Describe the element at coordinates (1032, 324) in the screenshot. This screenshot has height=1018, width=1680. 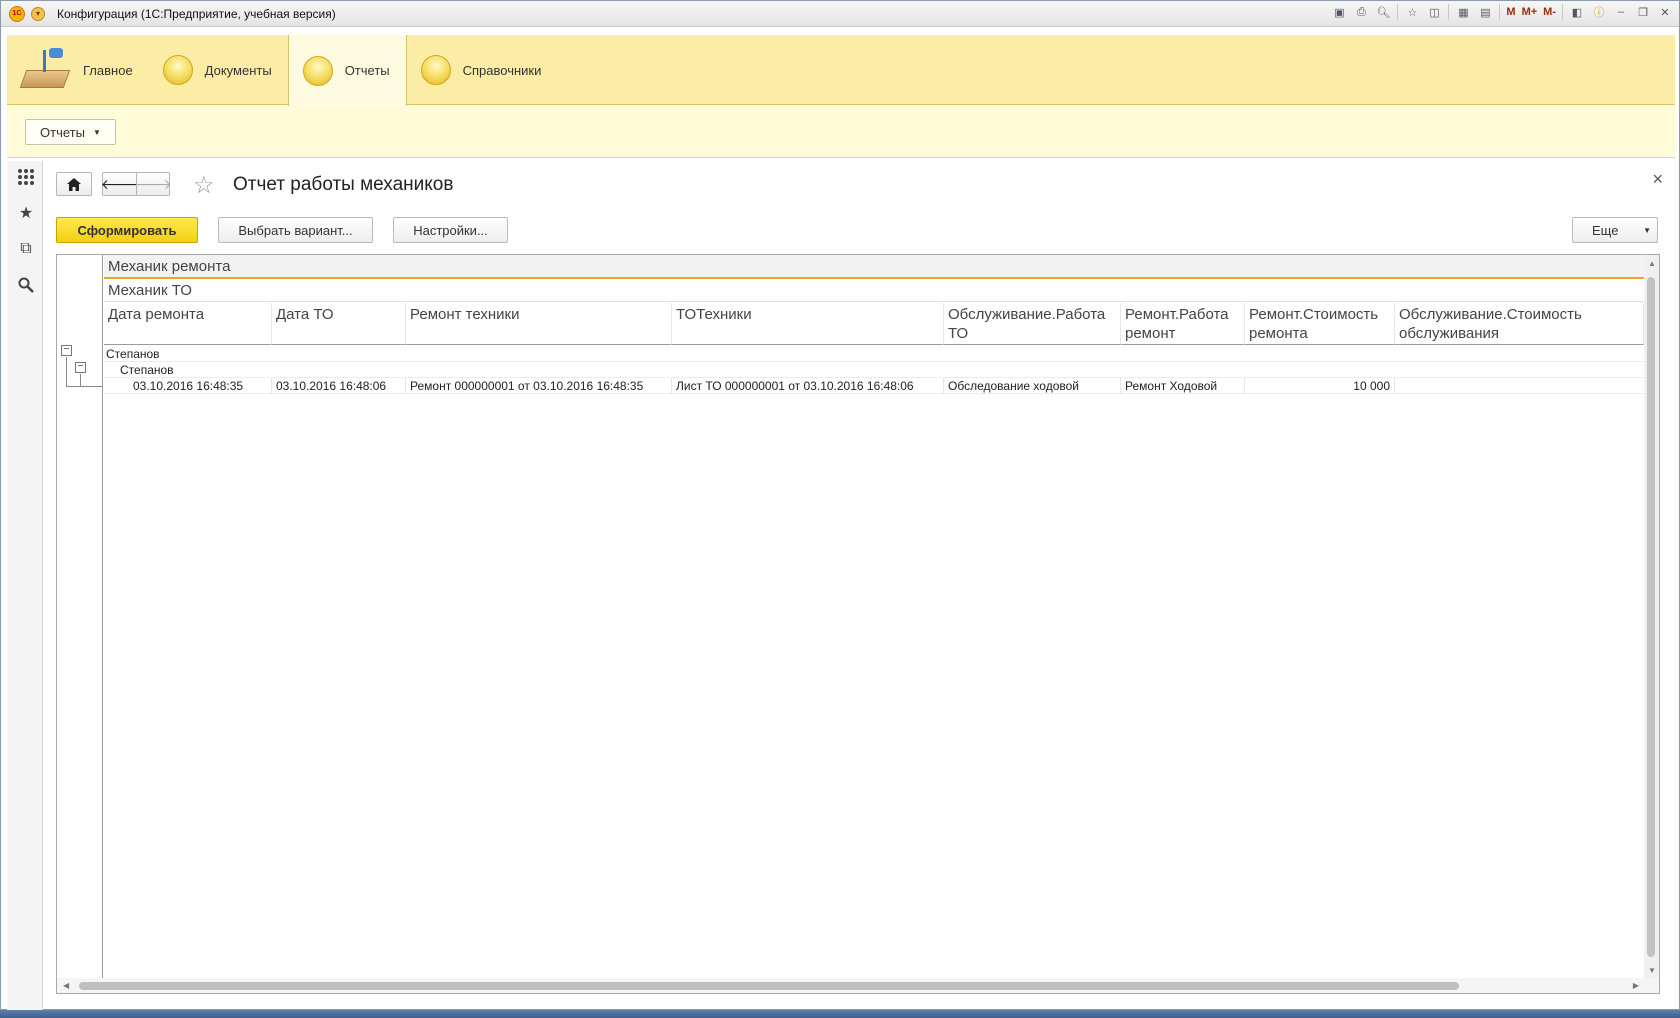
I see `column-header: Обслуживание.Работа ТО` at that location.